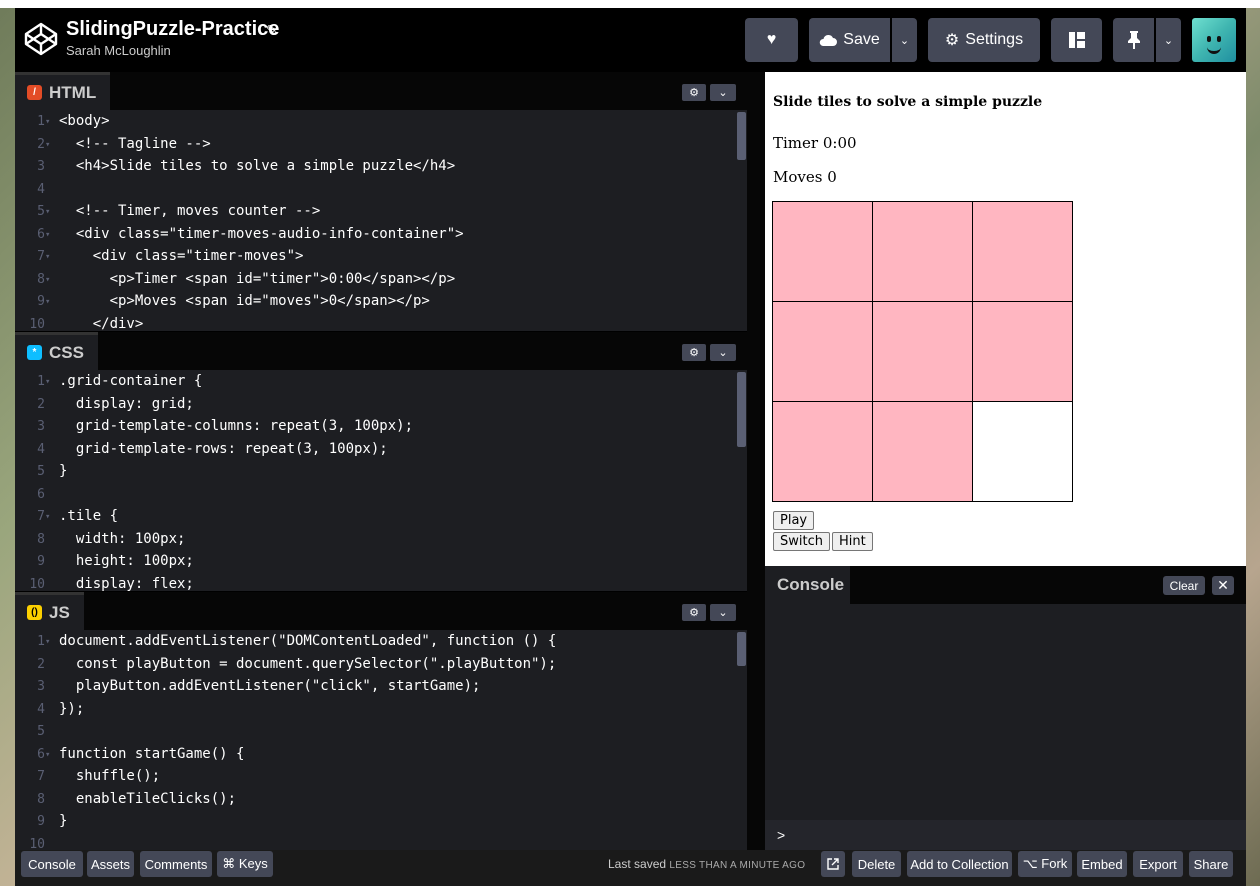  Describe the element at coordinates (741, 649) in the screenshot. I see `js-scrollbar` at that location.